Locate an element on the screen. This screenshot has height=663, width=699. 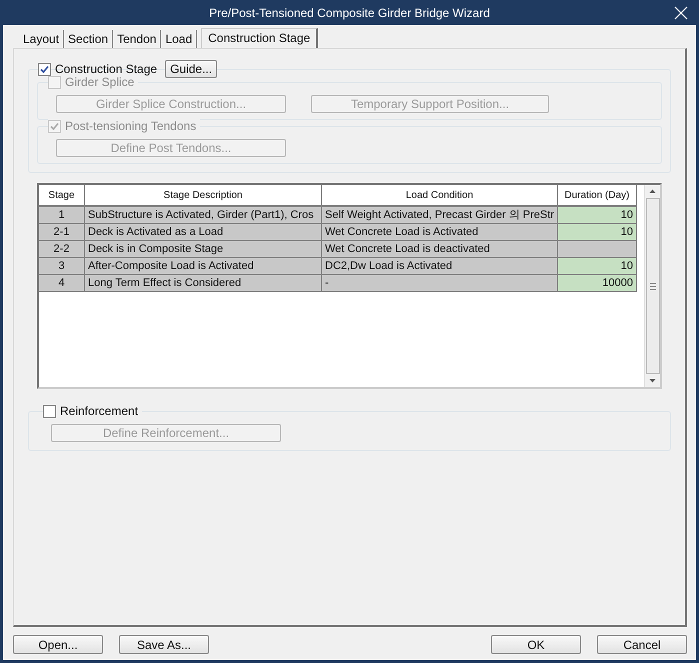
checkbox-label: Construction Stage is located at coordinates (106, 69).